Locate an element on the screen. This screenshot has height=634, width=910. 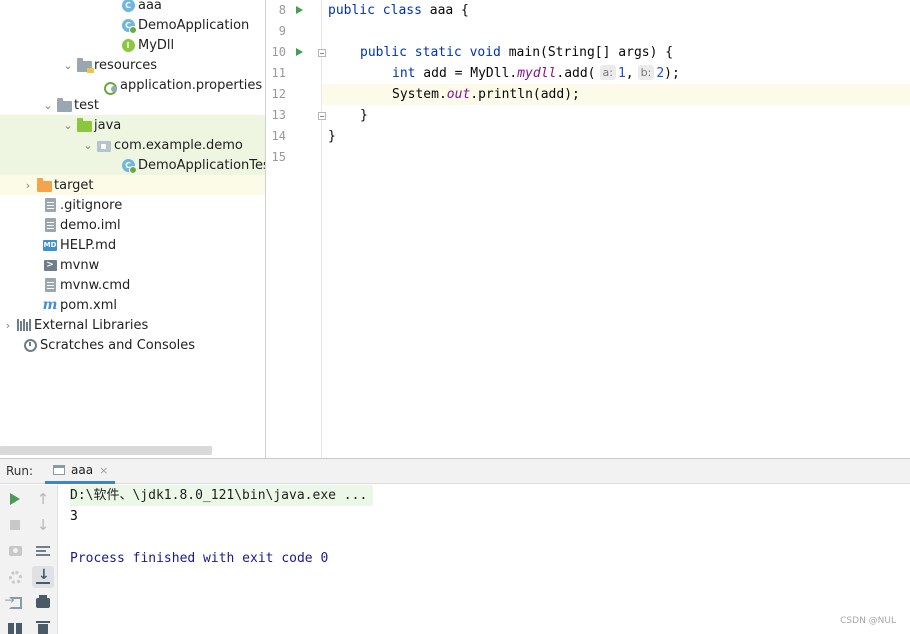
tree-item-aaa: C aaa is located at coordinates (132, 7).